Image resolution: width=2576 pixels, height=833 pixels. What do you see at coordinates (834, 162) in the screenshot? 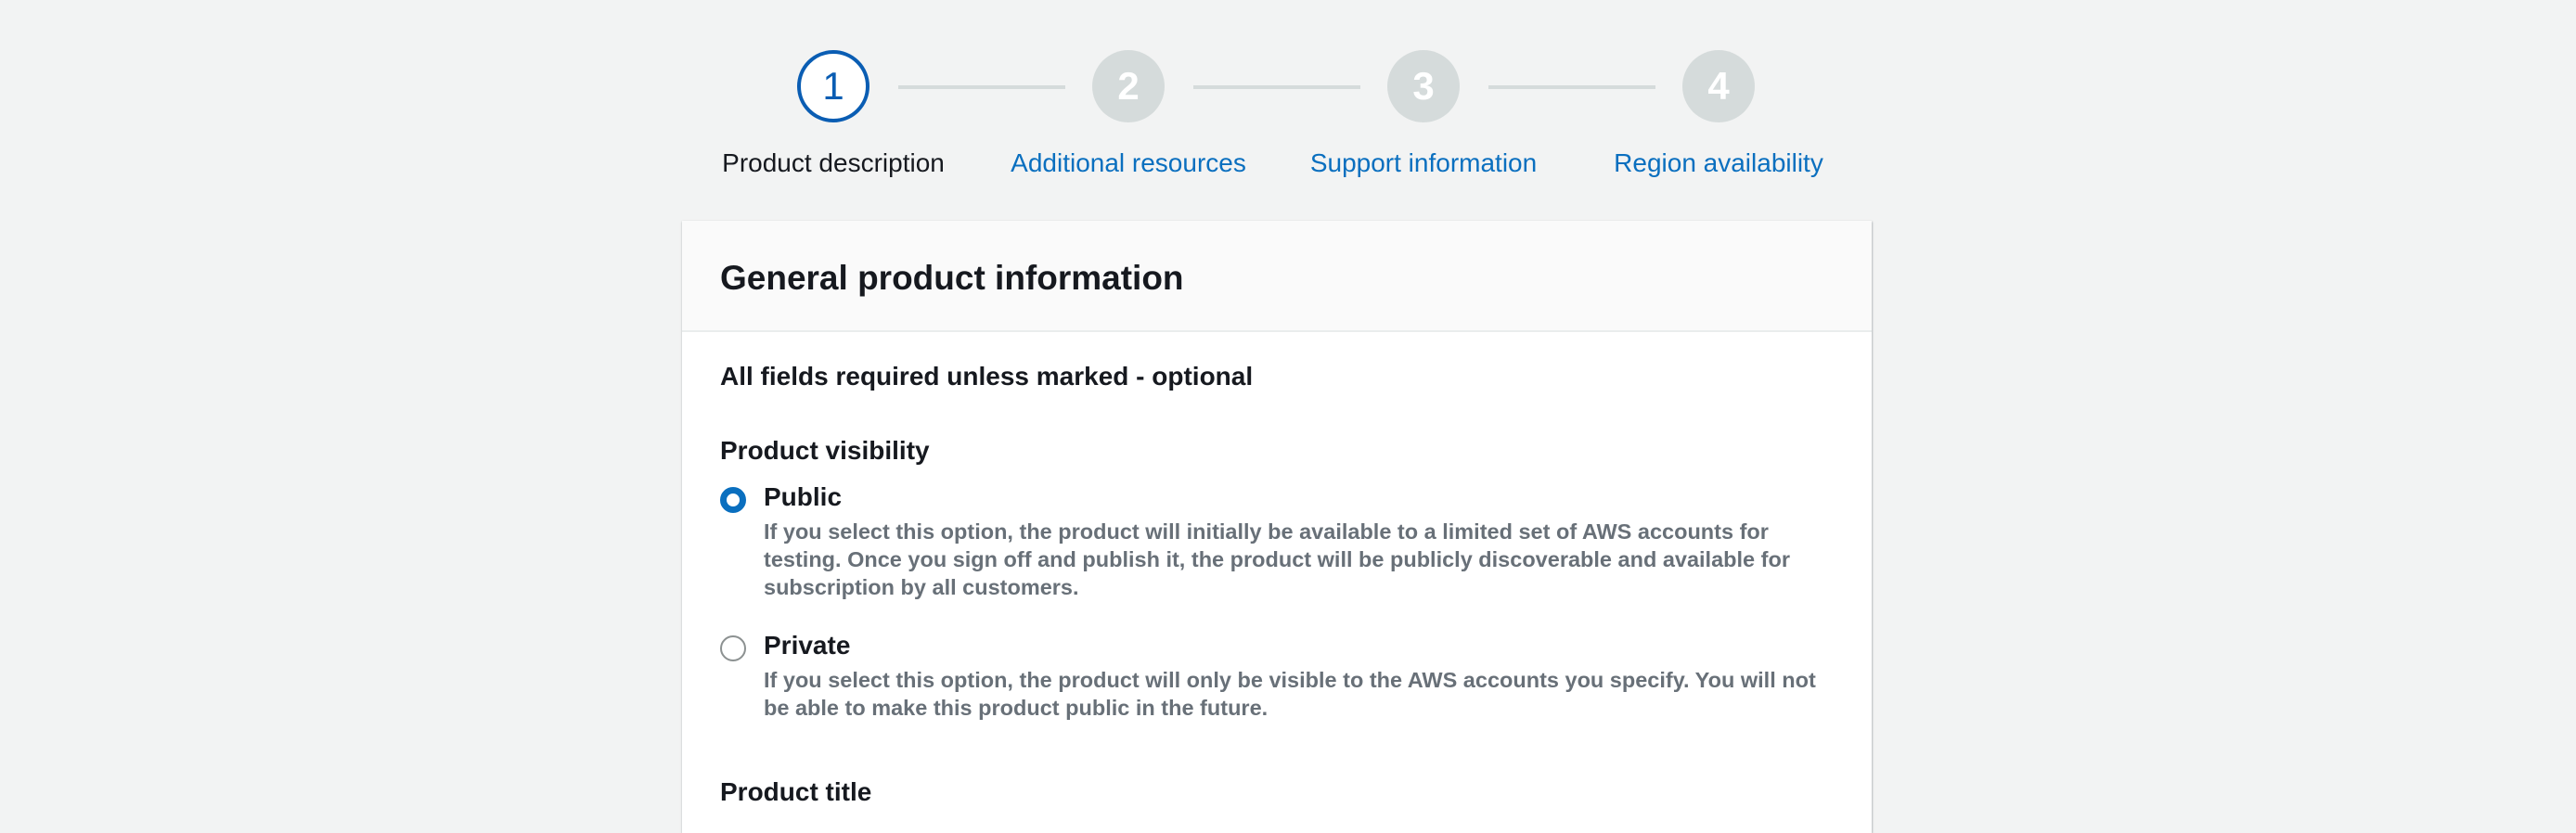
I see `step-1-label: Product description` at bounding box center [834, 162].